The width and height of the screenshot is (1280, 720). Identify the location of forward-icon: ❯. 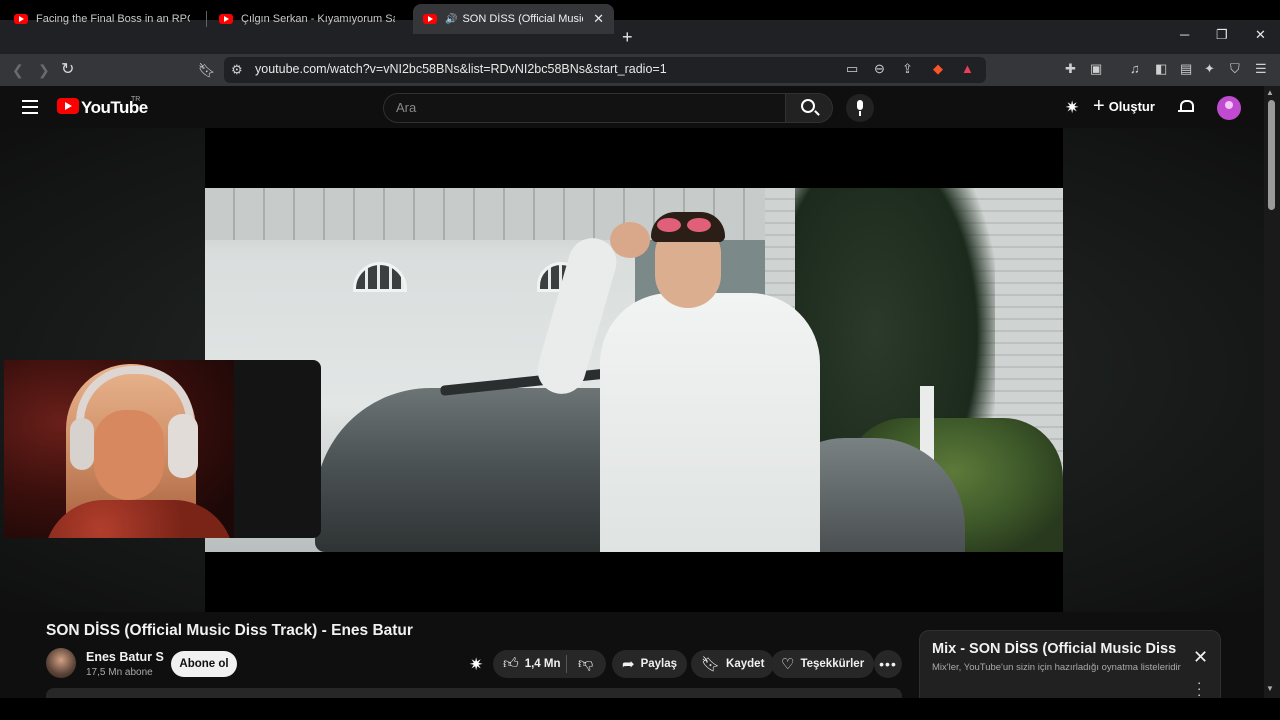
(44, 70).